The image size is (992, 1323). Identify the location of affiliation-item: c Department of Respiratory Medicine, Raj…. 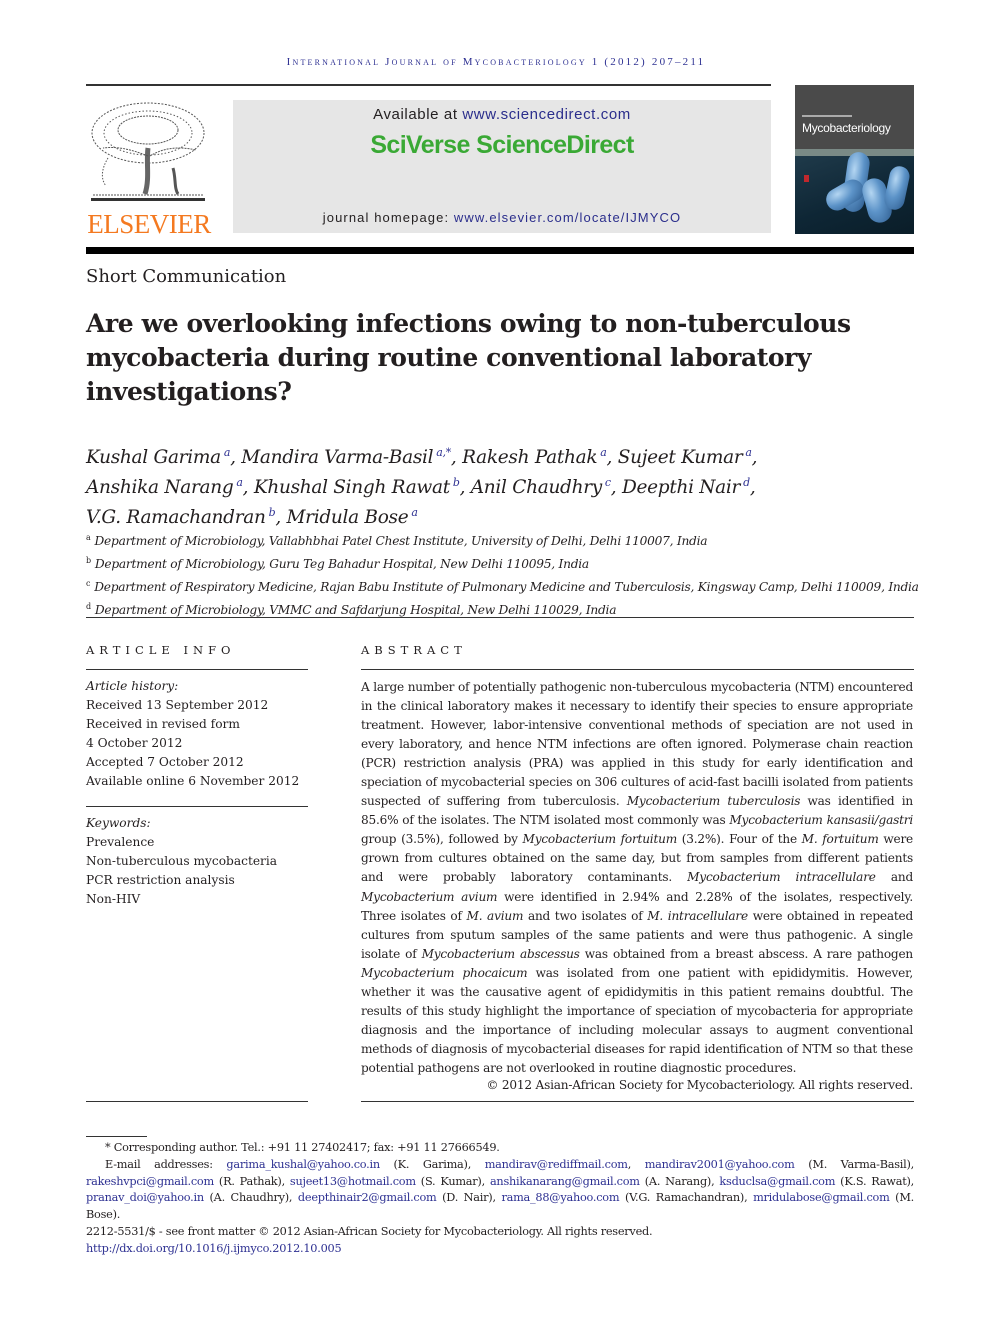
(506, 585).